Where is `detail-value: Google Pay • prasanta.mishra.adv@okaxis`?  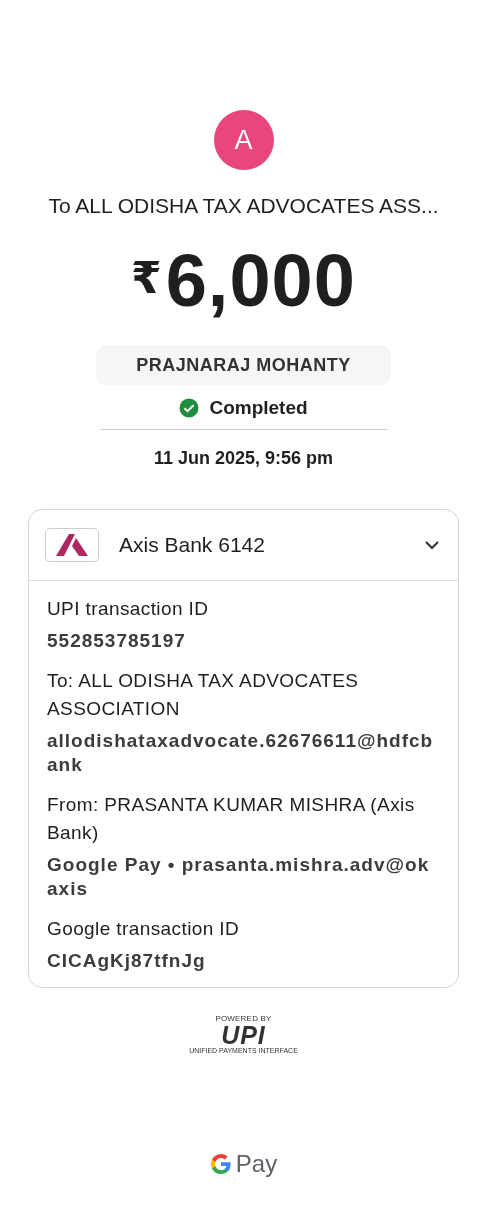 detail-value: Google Pay • prasanta.mishra.adv@okaxis is located at coordinates (239, 877).